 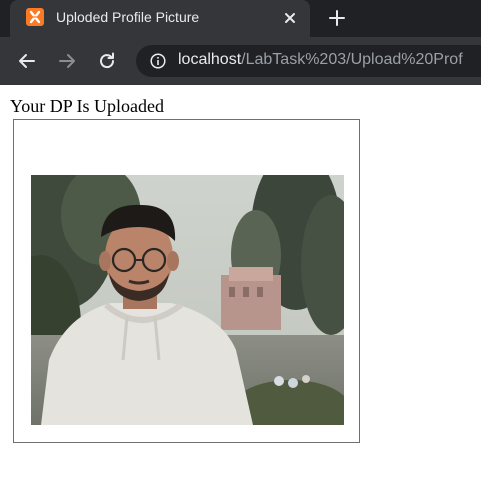 I want to click on plus-icon, so click(x=337, y=18).